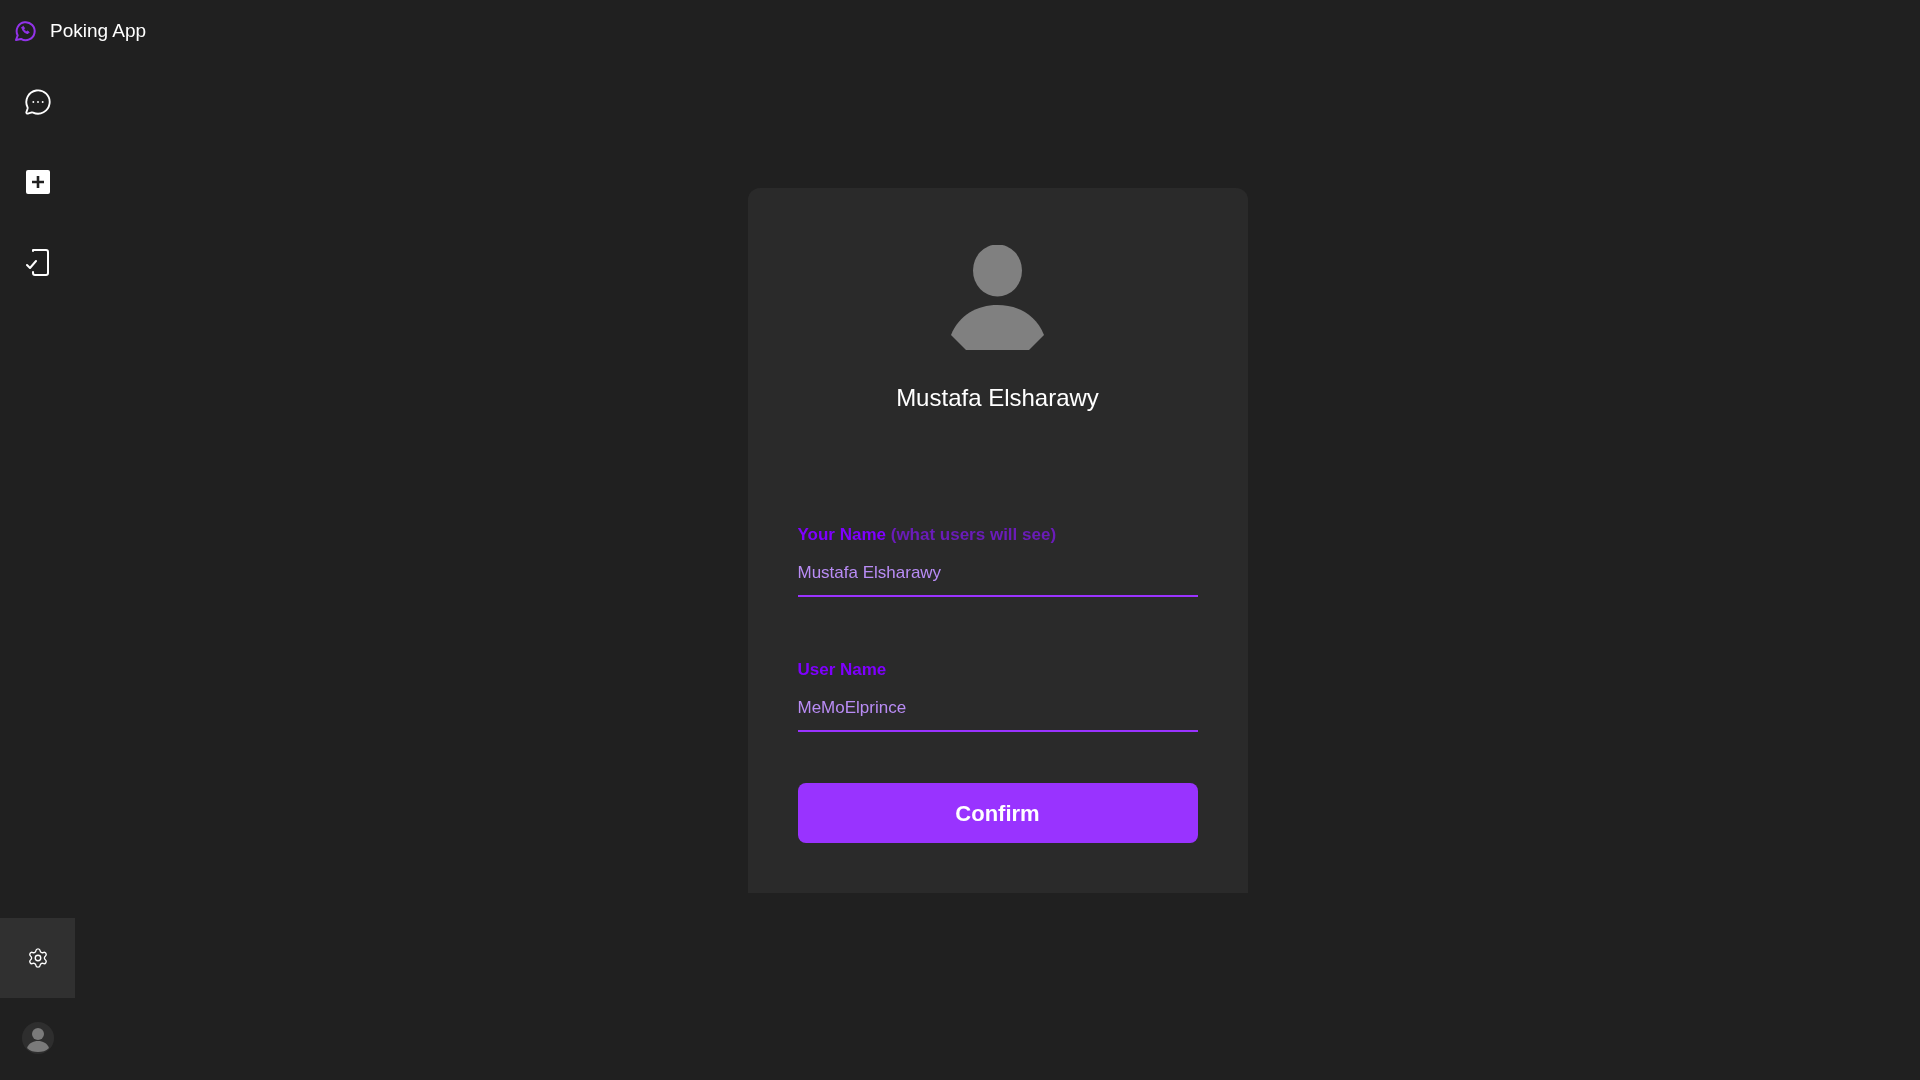 The width and height of the screenshot is (1920, 1080). I want to click on plus-square-icon, so click(37, 182).